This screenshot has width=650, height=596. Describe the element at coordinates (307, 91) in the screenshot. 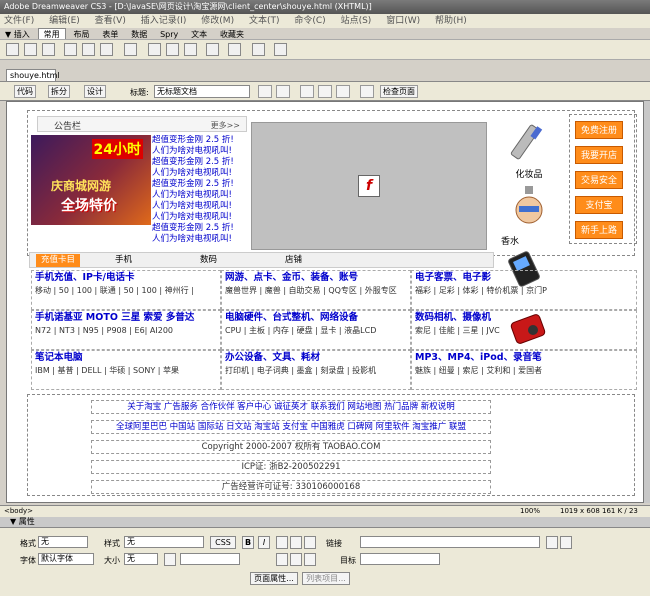

I see `refresh-icon` at that location.